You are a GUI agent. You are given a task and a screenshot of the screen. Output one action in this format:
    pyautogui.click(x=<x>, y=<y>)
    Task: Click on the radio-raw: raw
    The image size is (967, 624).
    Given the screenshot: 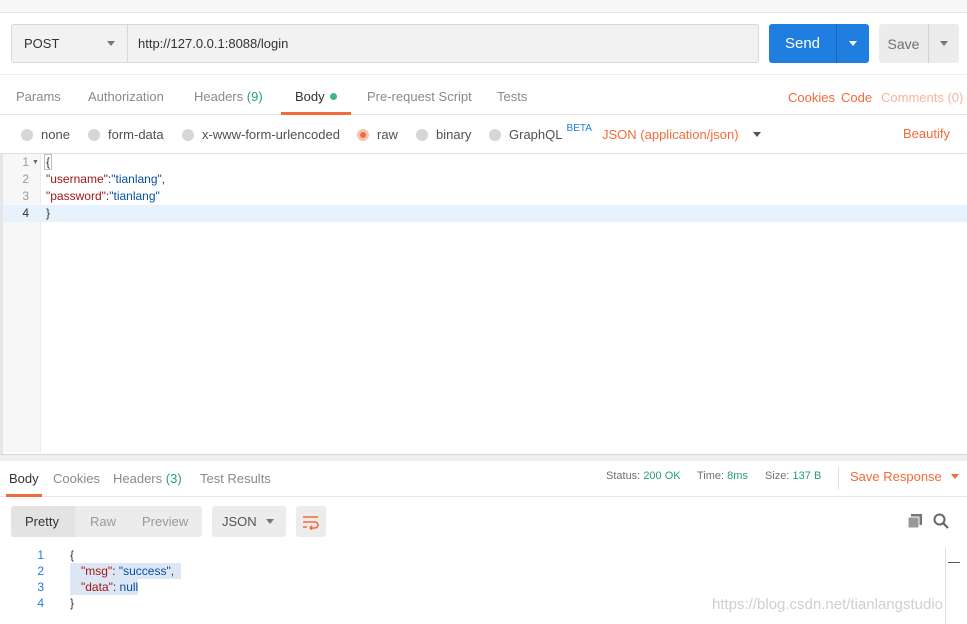 What is the action you would take?
    pyautogui.click(x=377, y=134)
    